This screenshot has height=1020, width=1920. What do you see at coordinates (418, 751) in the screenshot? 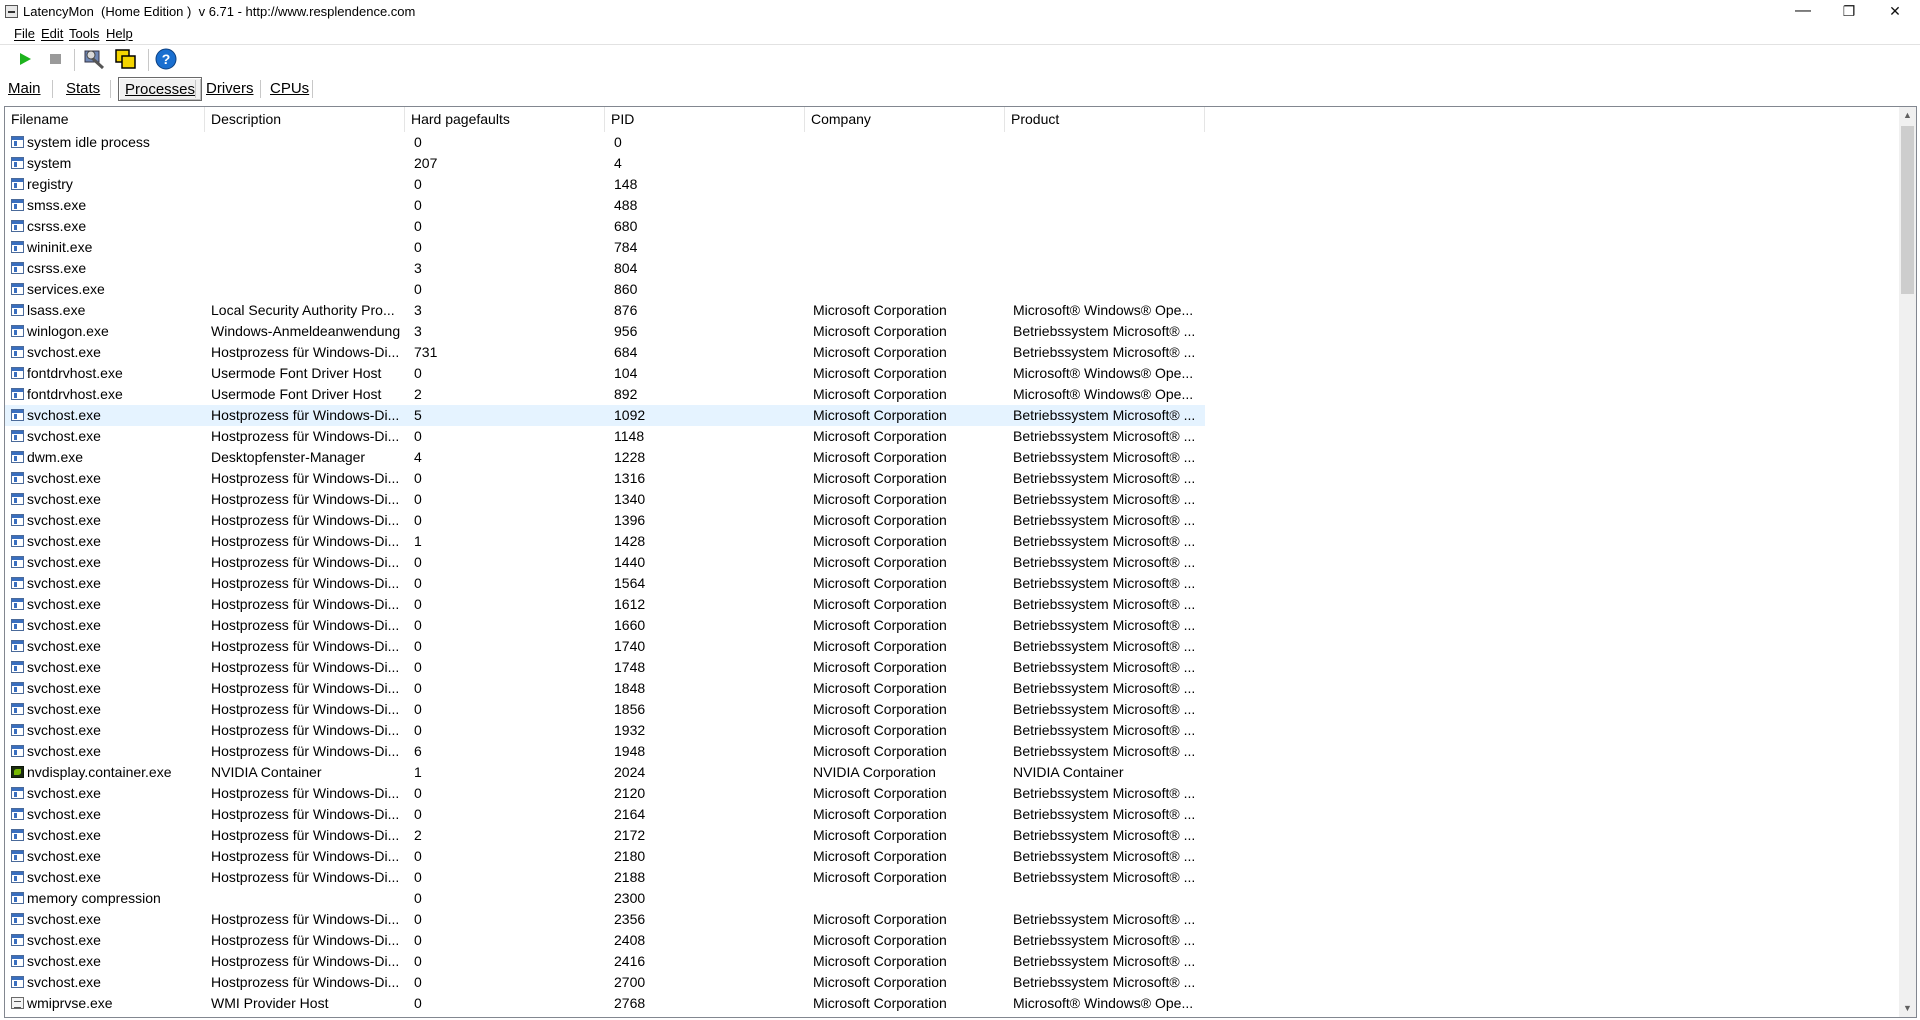
I see `cell-hard-pagefaults: 6` at bounding box center [418, 751].